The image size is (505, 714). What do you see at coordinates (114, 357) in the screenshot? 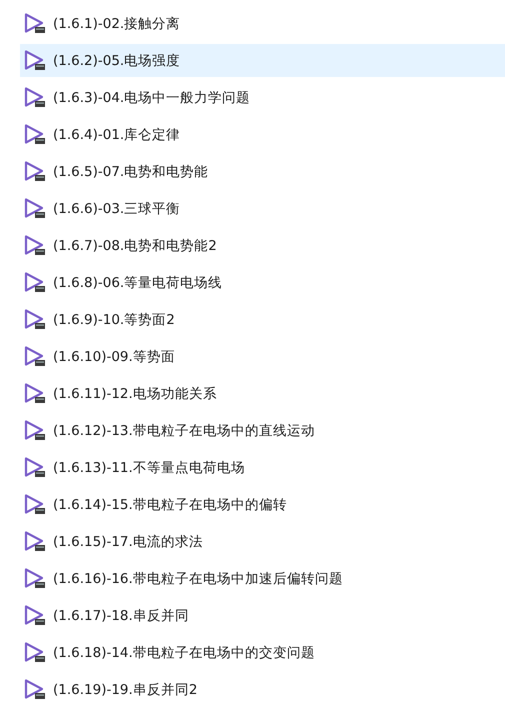
I see `file-name: (1.6.10)-09.等势面` at bounding box center [114, 357].